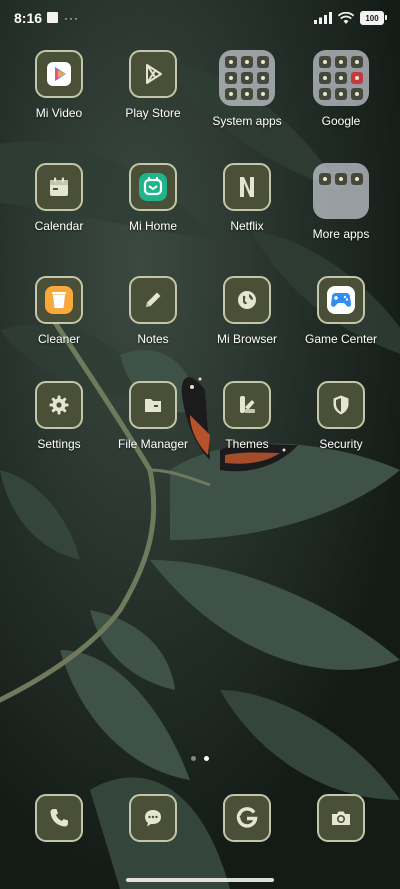  I want to click on app-notes: Notes, so click(153, 311).